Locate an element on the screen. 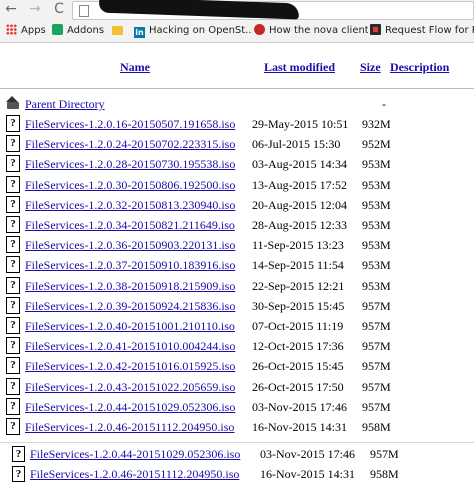 The height and width of the screenshot is (493, 474). sort-by-name-link: Name is located at coordinates (135, 67).